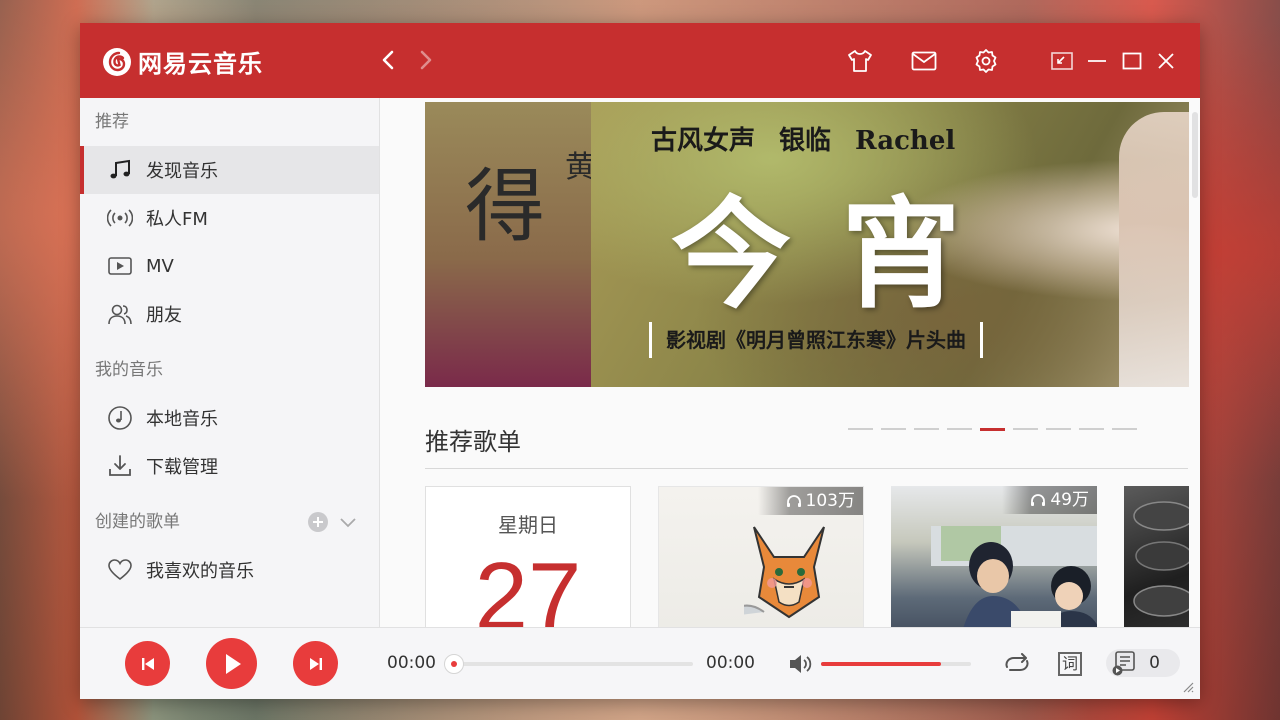 The width and height of the screenshot is (1280, 720). I want to click on settings-button, so click(986, 61).